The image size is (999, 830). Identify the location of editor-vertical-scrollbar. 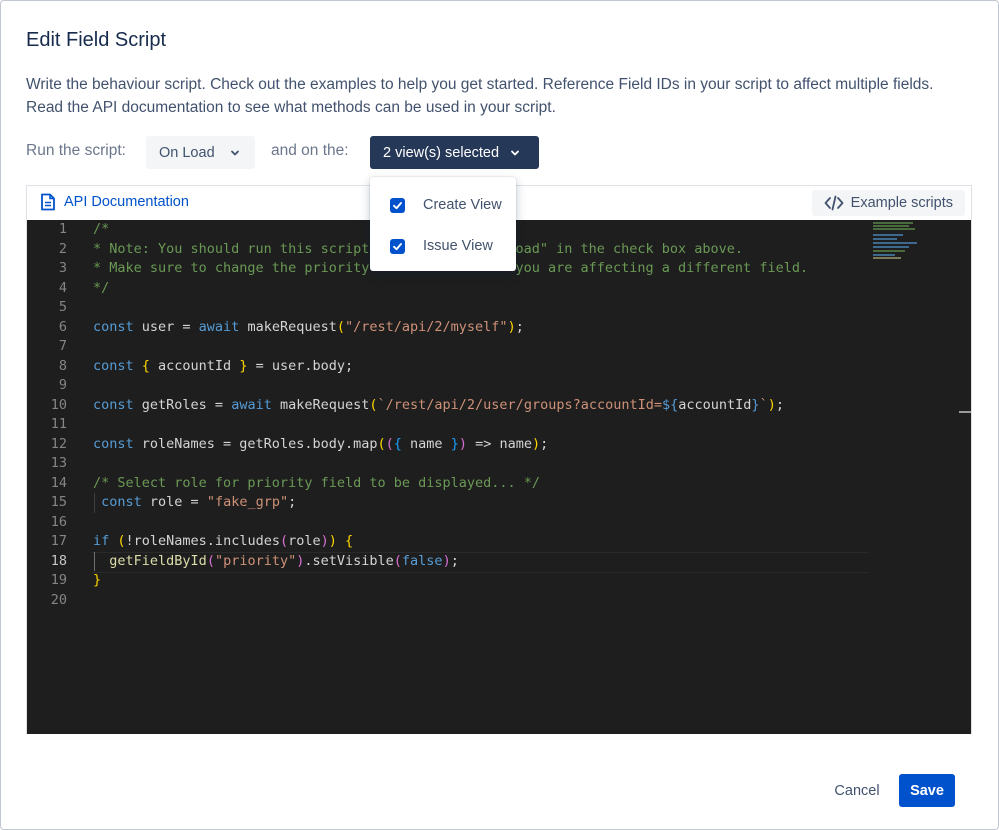
(964, 477).